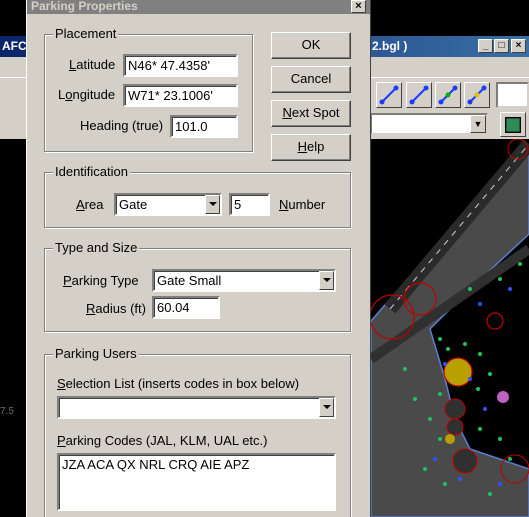  What do you see at coordinates (485, 46) in the screenshot?
I see `minimize-icon: _` at bounding box center [485, 46].